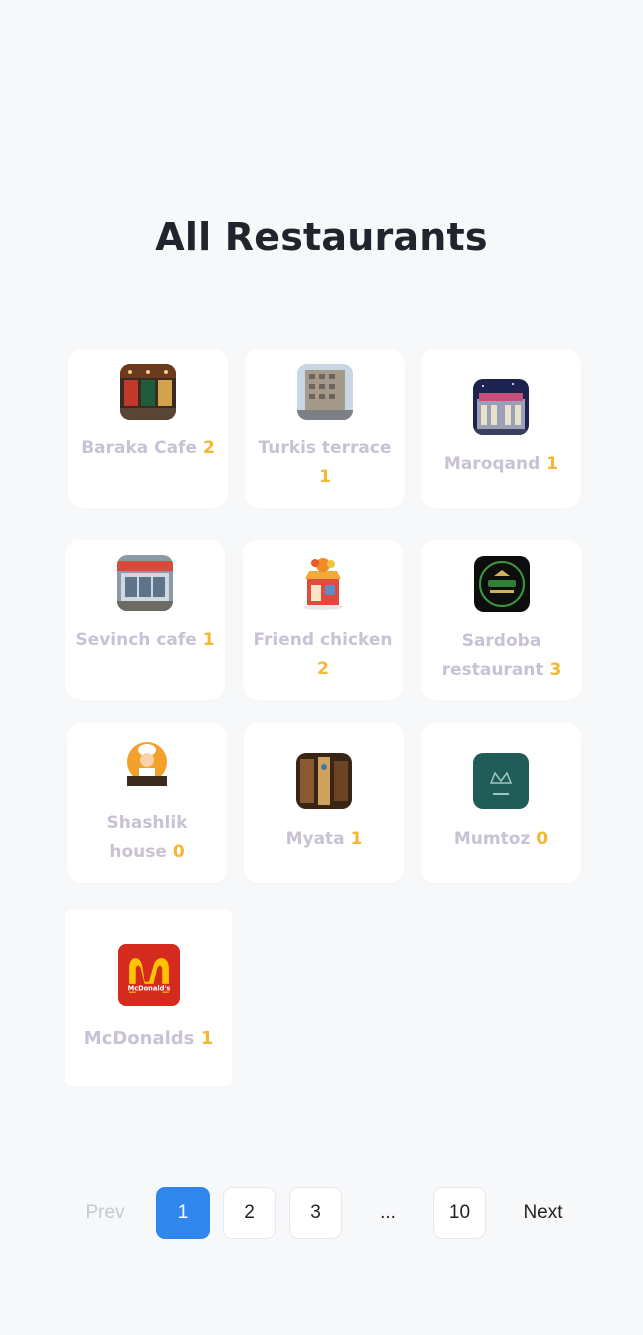 The height and width of the screenshot is (1335, 643). Describe the element at coordinates (325, 462) in the screenshot. I see `restaurant-name: Turkis terrace 1` at that location.